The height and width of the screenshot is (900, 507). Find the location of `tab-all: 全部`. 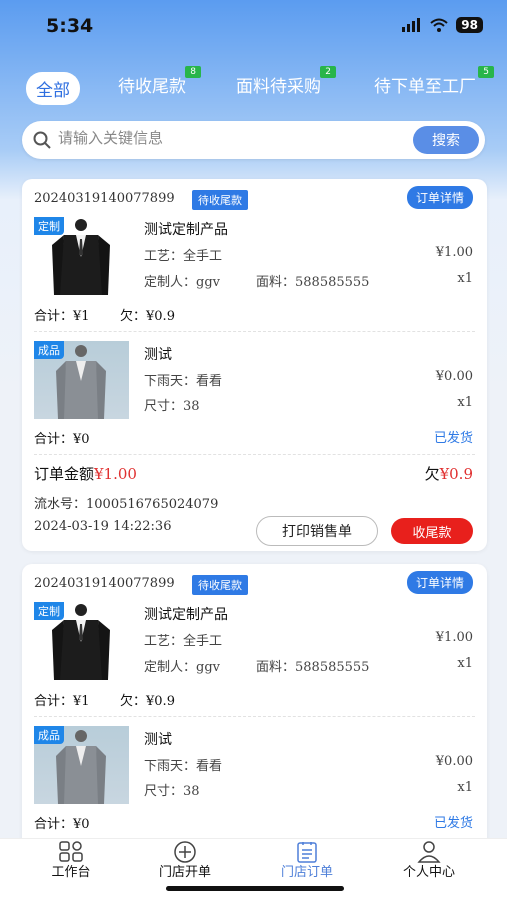

tab-all: 全部 is located at coordinates (53, 88).